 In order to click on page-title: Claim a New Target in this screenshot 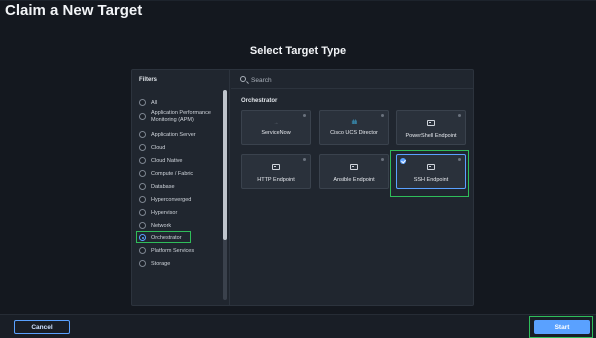, I will do `click(74, 10)`.